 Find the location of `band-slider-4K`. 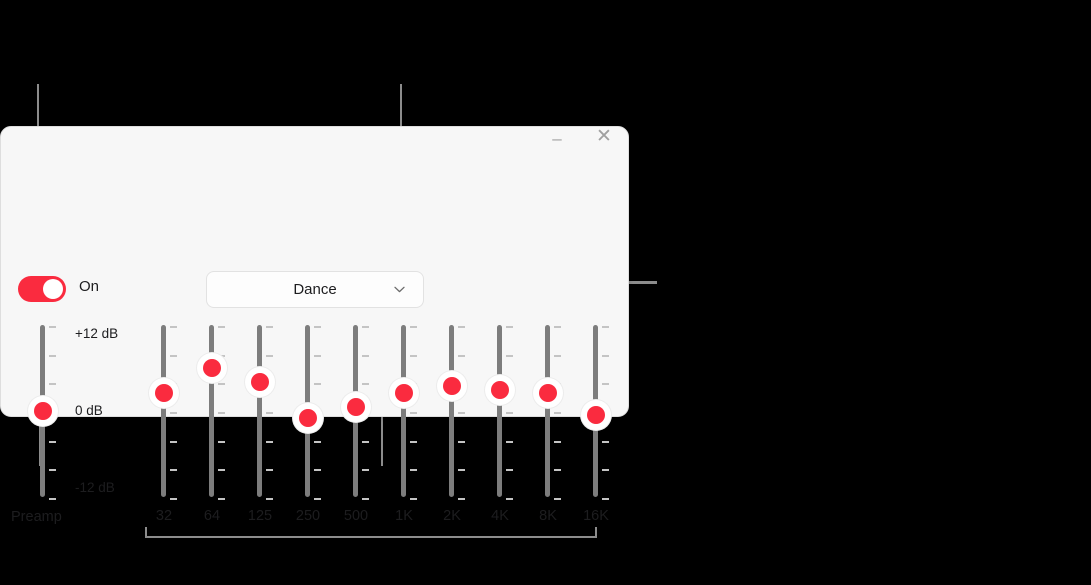

band-slider-4K is located at coordinates (500, 411).